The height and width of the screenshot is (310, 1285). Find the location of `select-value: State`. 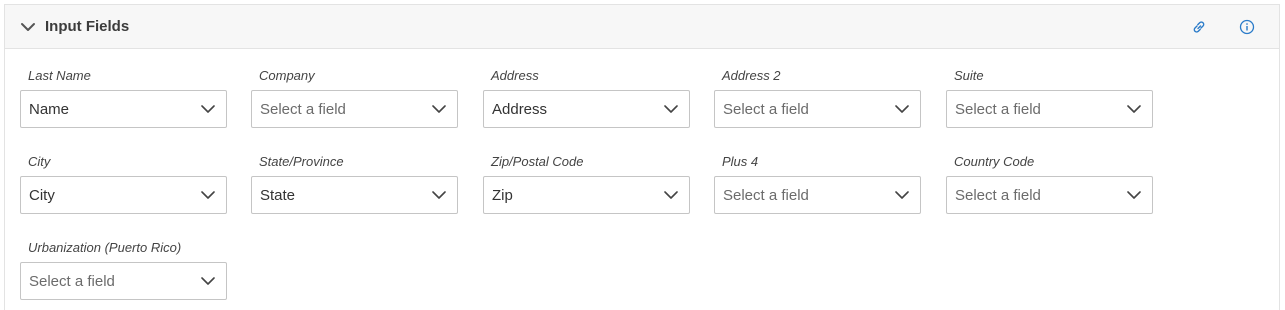

select-value: State is located at coordinates (278, 195).